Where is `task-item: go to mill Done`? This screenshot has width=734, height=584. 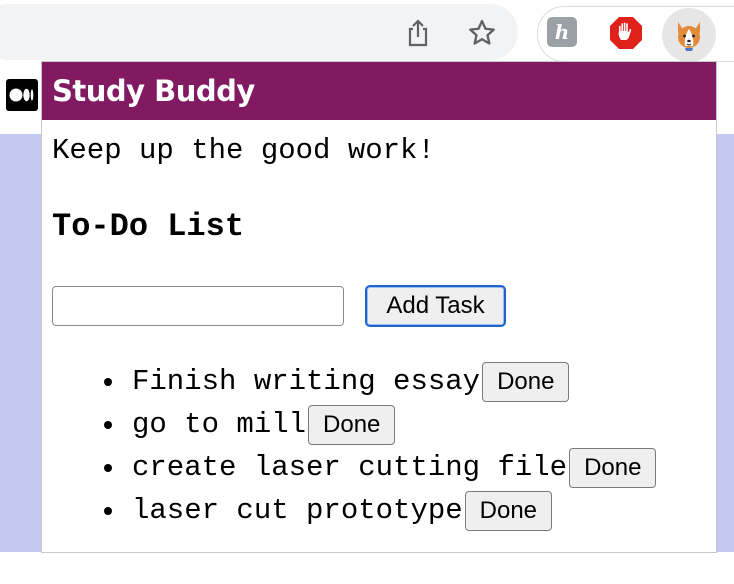 task-item: go to mill Done is located at coordinates (250, 424).